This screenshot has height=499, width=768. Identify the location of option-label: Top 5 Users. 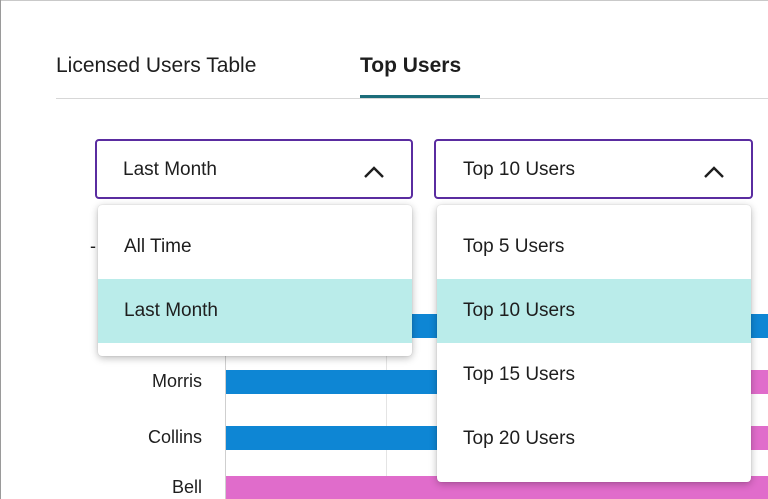
(514, 246).